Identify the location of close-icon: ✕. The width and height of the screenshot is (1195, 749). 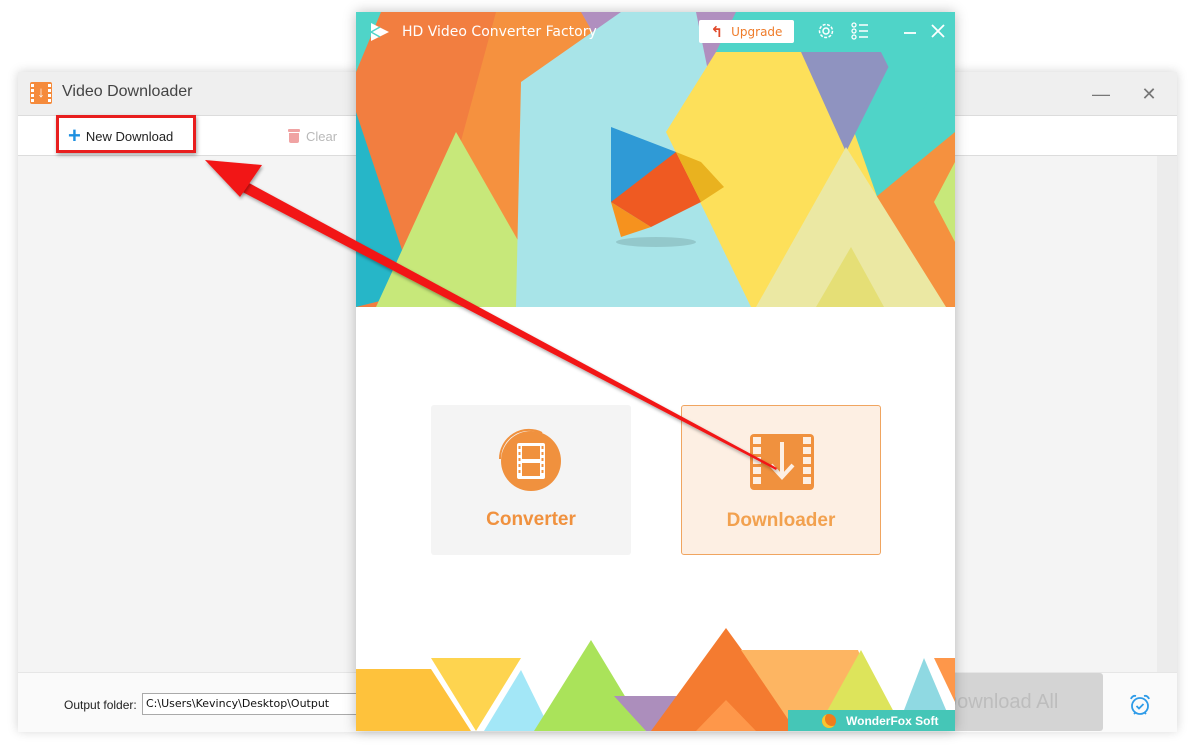
(1149, 94).